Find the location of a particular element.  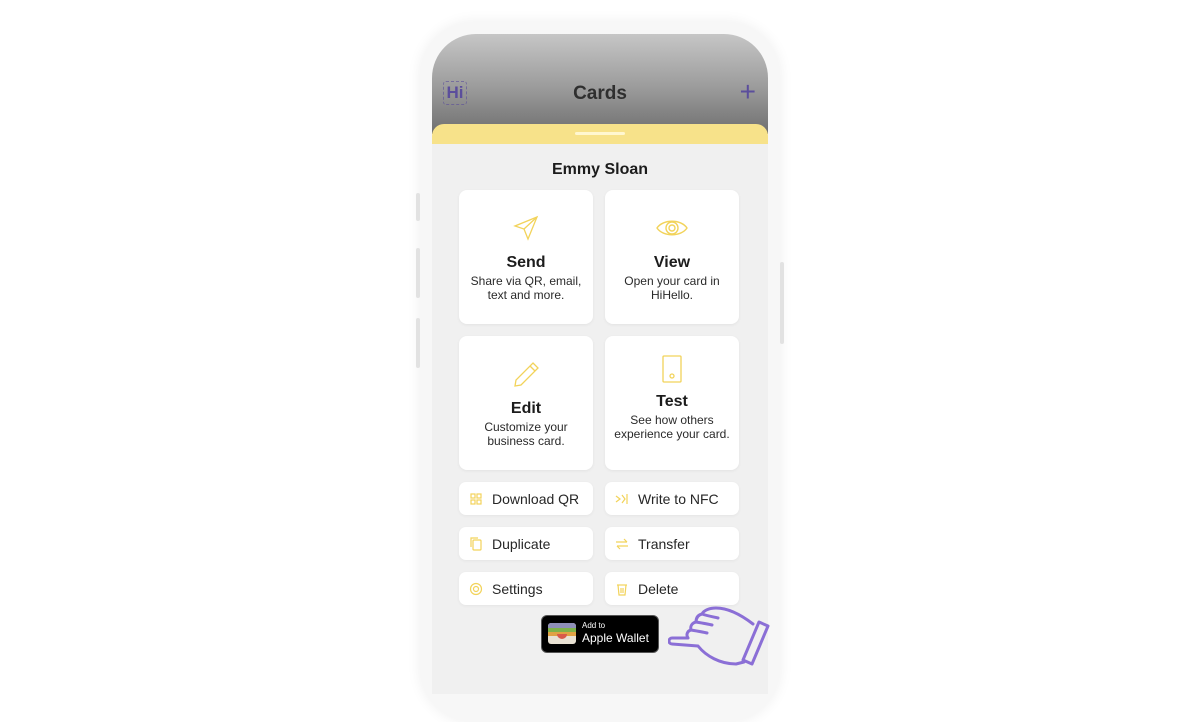

app-header: Hi Cards + is located at coordinates (600, 84).